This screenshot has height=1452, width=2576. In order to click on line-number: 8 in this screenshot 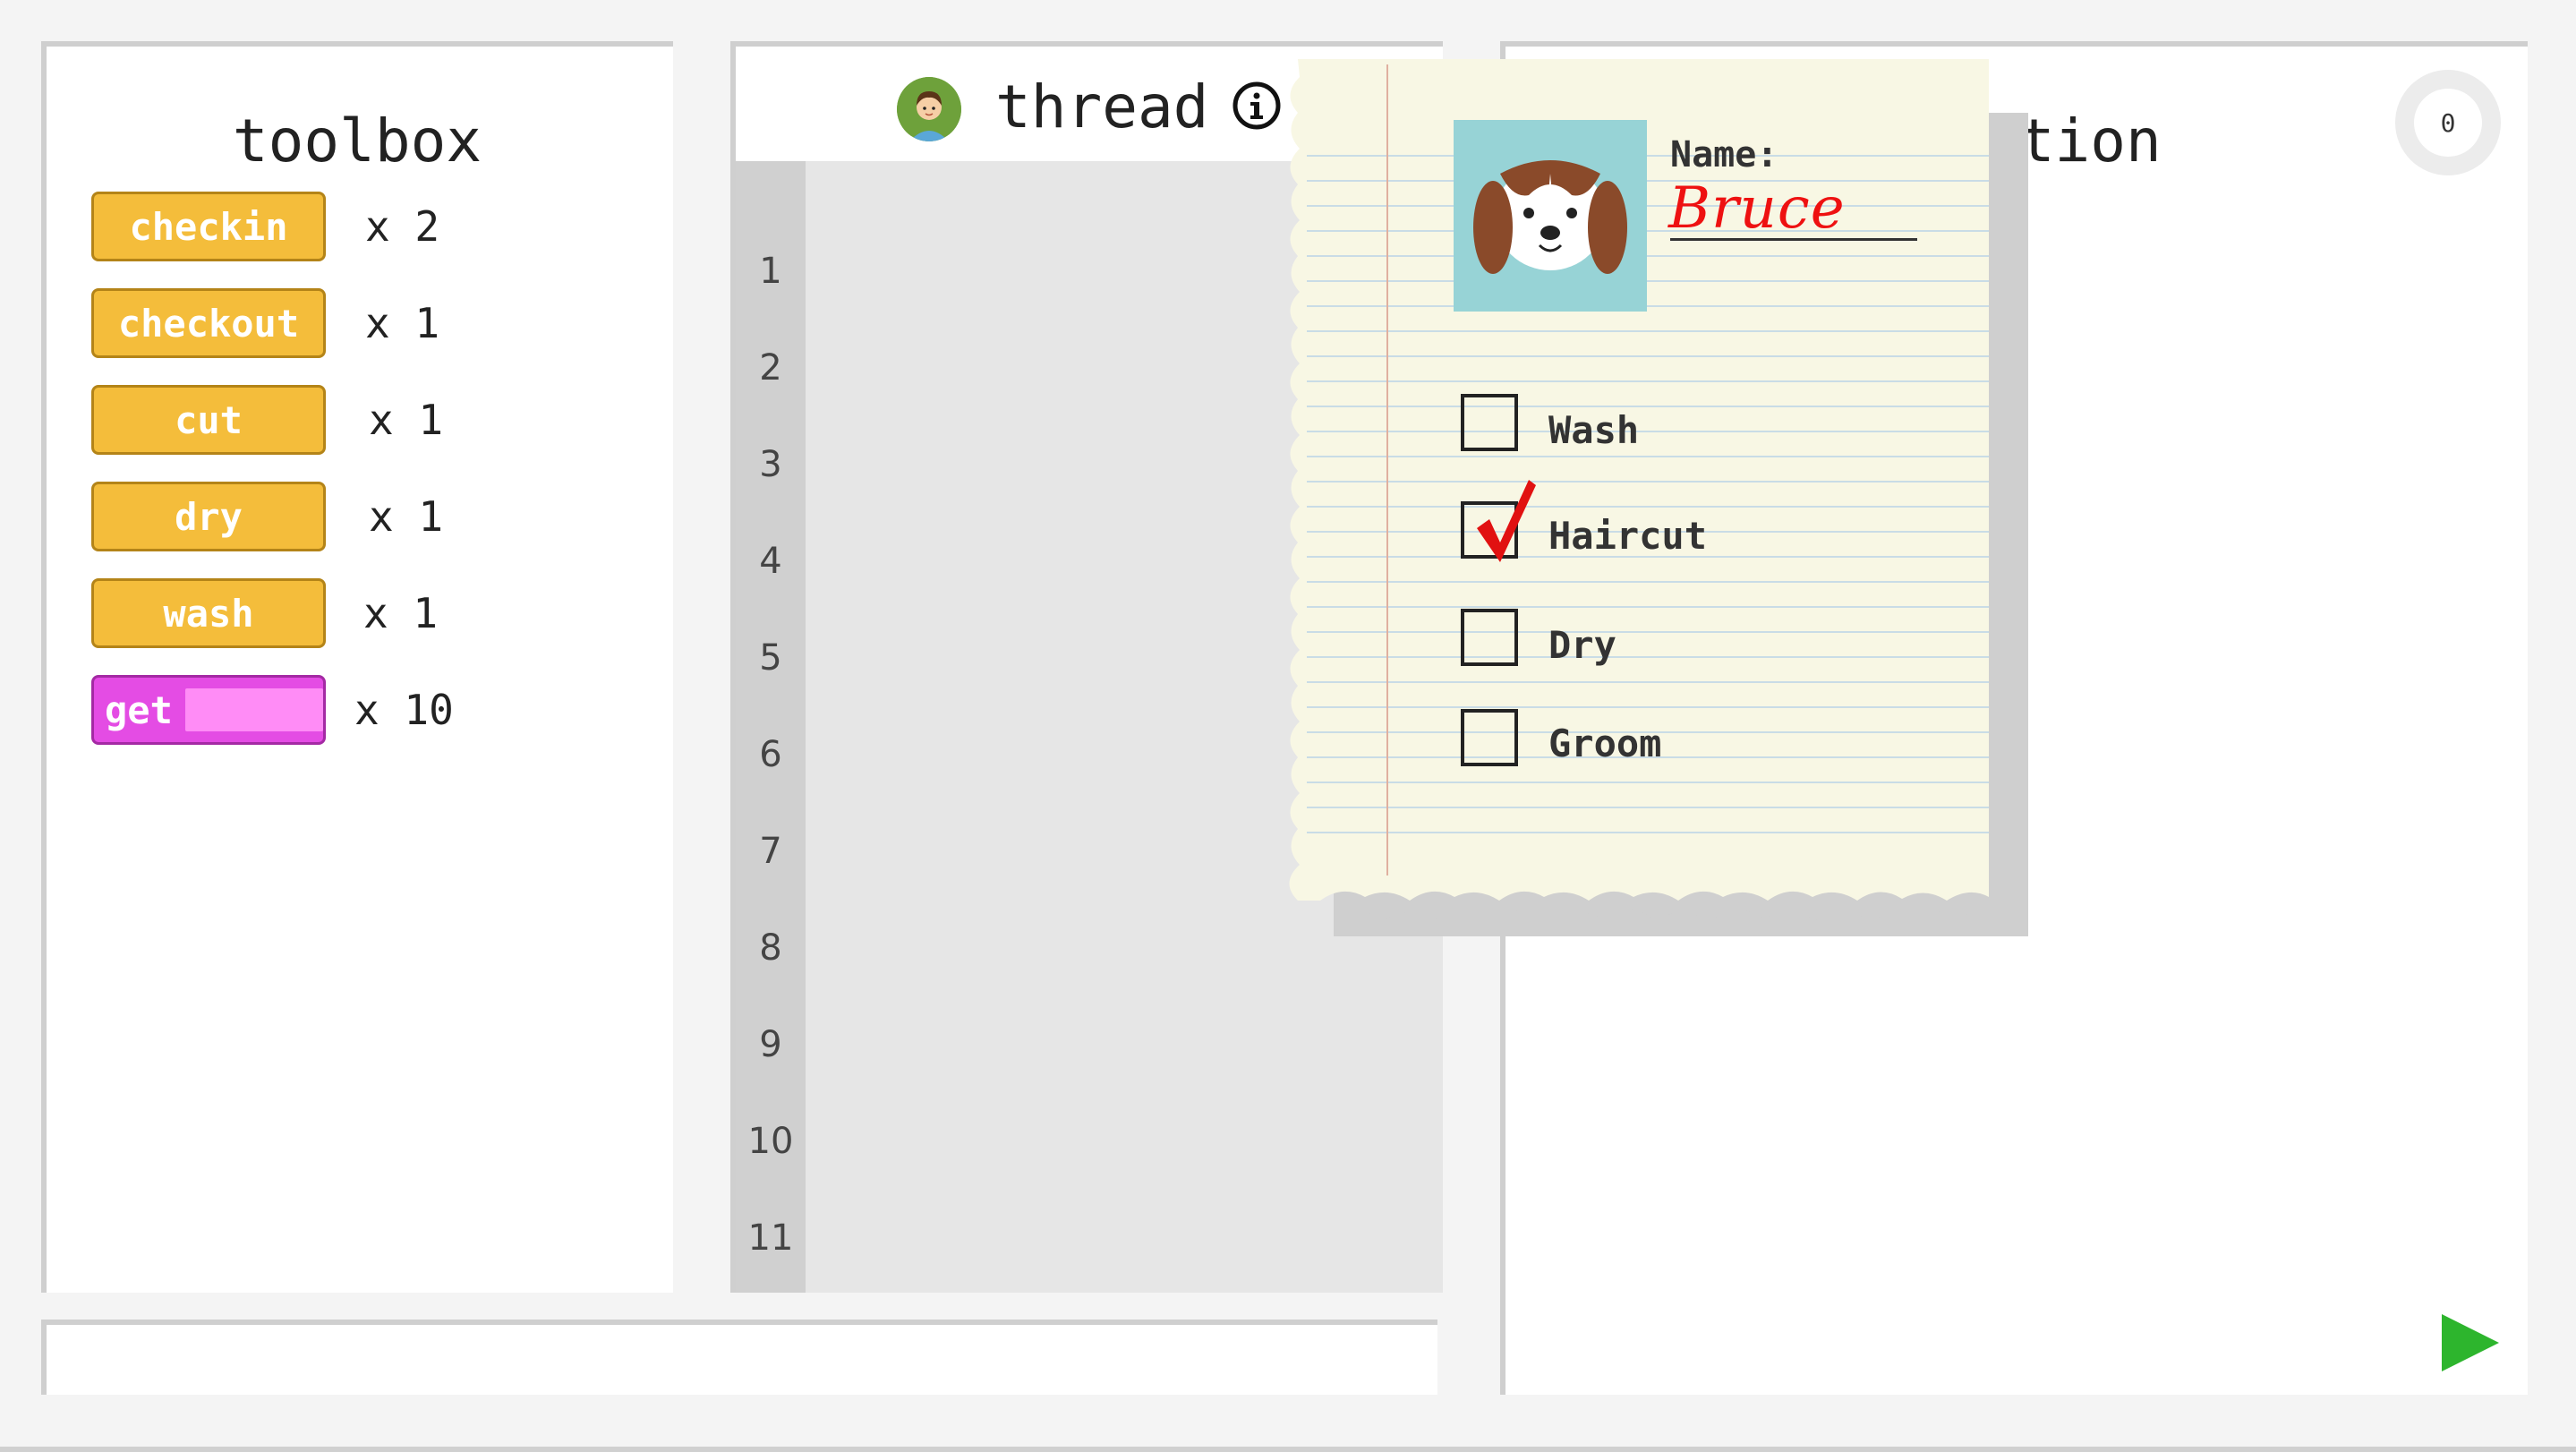, I will do `click(770, 948)`.